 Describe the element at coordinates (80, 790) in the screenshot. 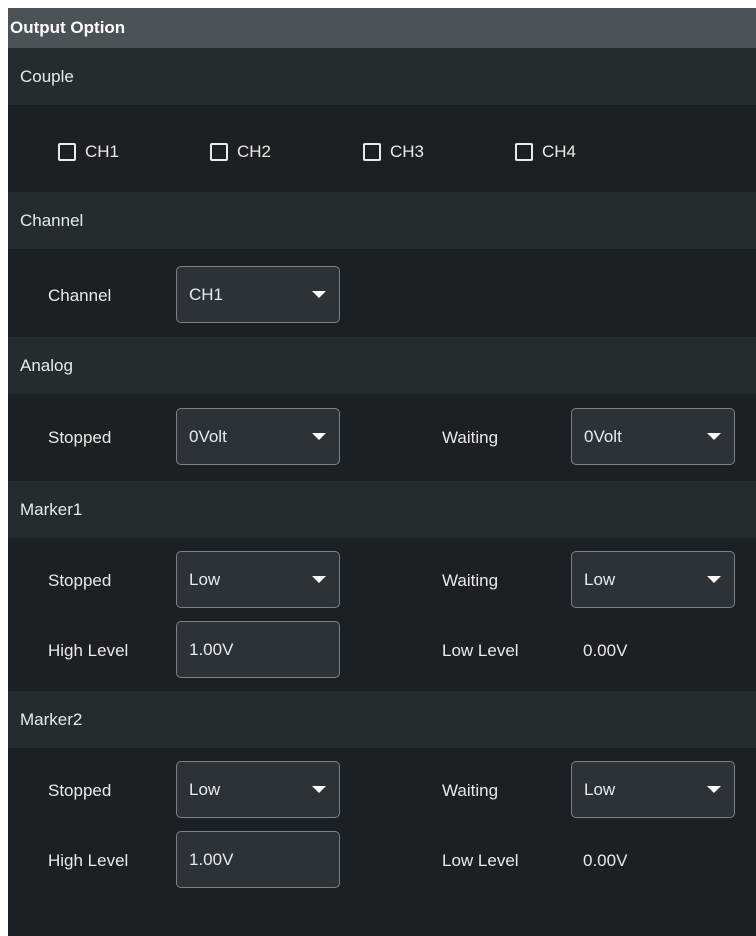

I see `marker2-stopped-label: Stopped` at that location.